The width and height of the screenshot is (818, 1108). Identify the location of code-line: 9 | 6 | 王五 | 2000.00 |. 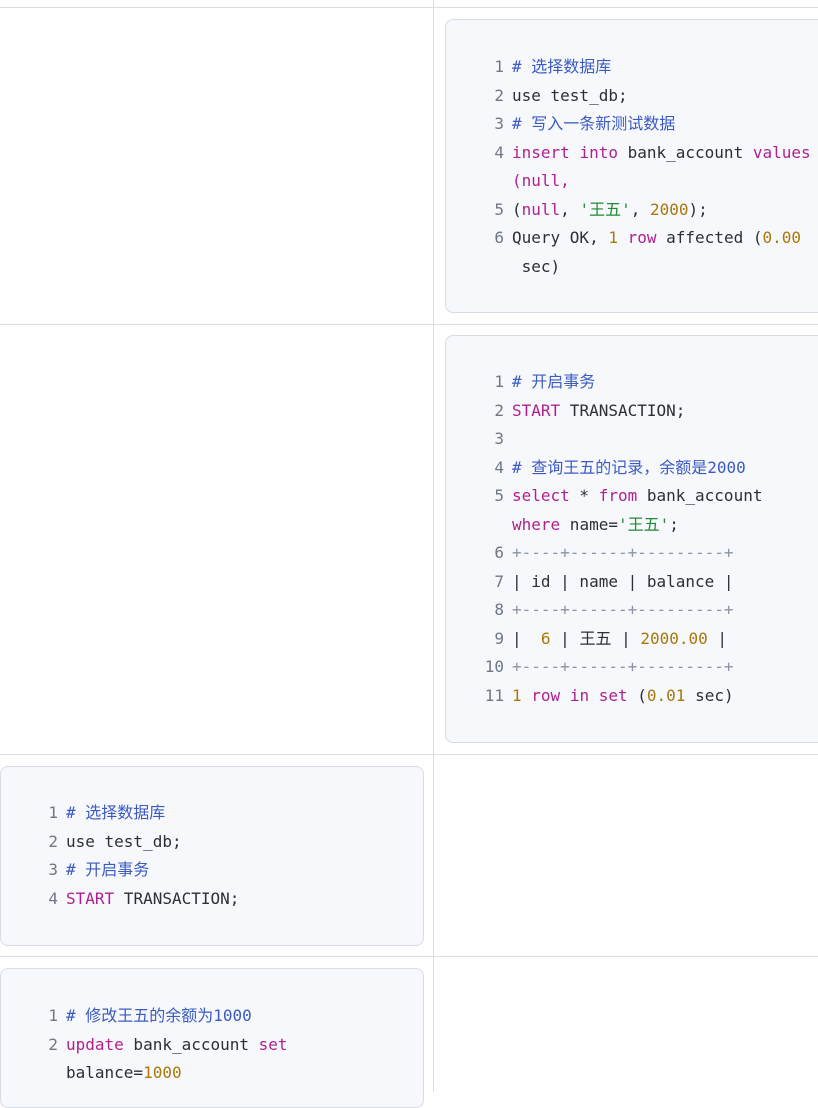
(650, 639).